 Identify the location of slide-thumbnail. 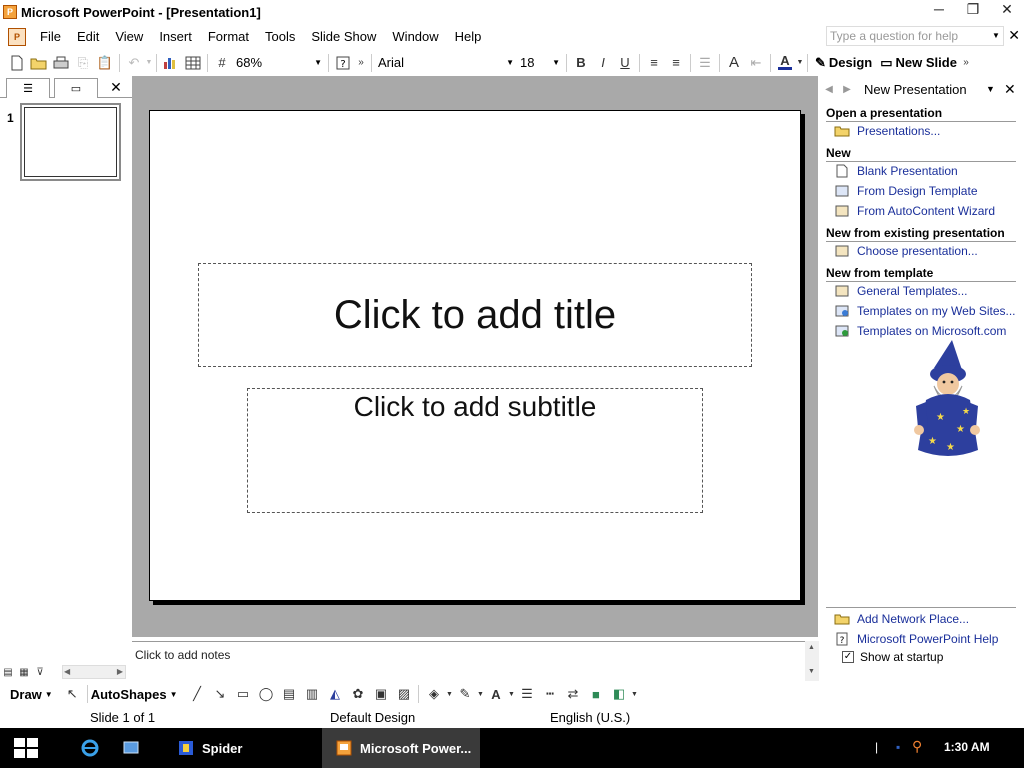
(70, 142).